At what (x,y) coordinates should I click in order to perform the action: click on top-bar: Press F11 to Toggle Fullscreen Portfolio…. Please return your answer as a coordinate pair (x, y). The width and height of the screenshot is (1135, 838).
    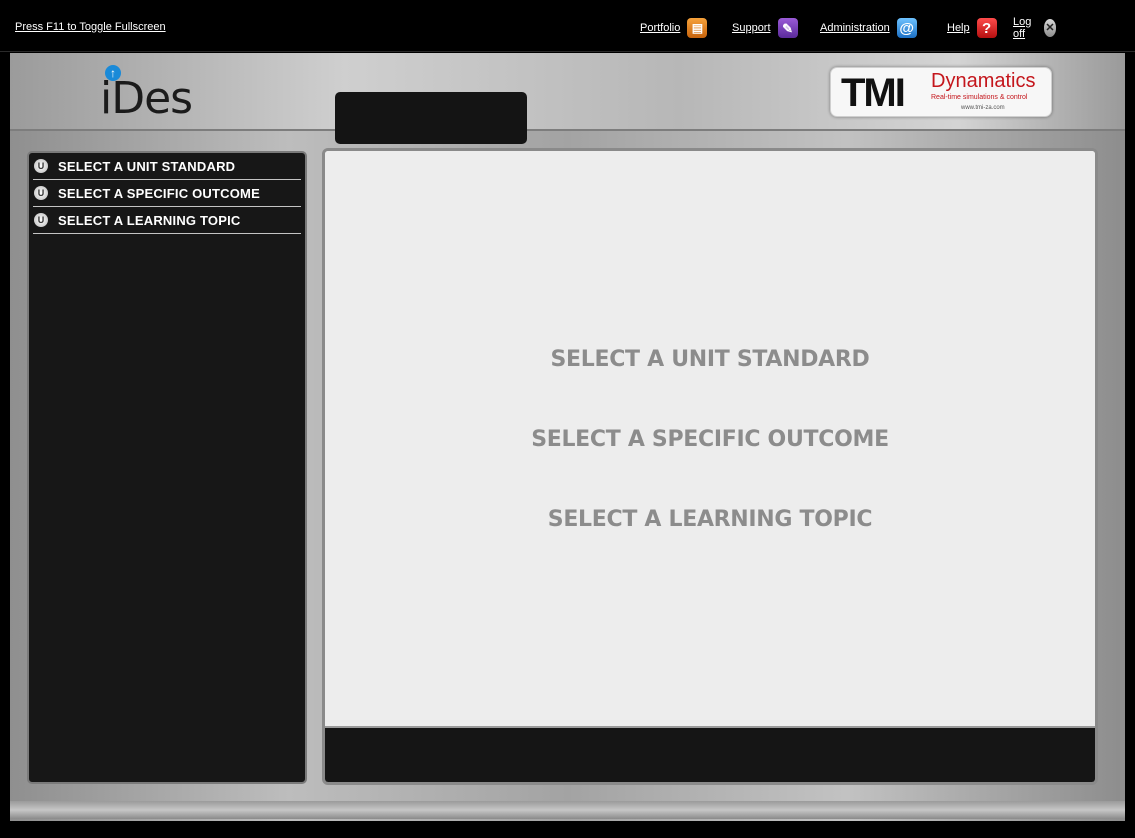
    Looking at the image, I should click on (567, 26).